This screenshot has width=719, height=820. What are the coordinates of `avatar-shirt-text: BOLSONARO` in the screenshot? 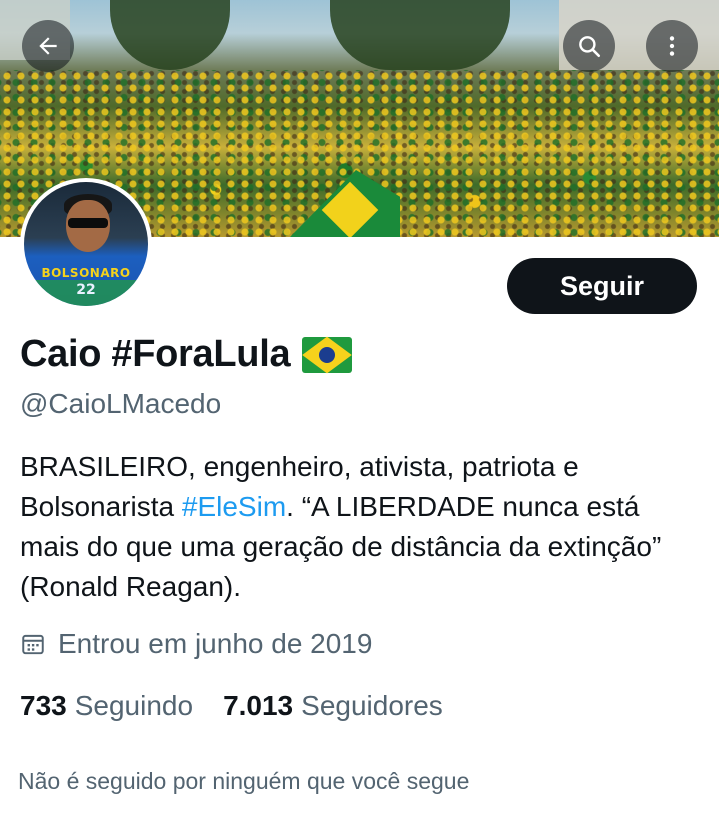 It's located at (86, 273).